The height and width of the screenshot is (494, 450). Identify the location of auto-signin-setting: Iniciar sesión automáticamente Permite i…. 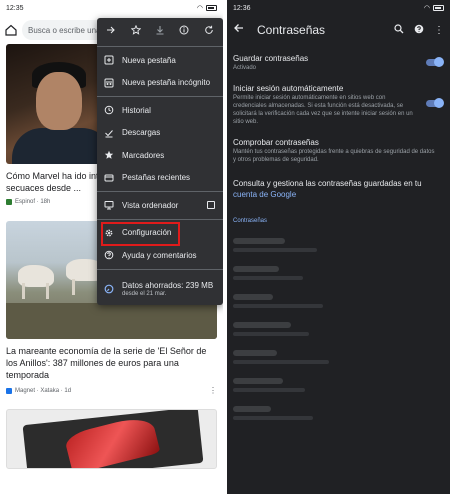
(338, 105).